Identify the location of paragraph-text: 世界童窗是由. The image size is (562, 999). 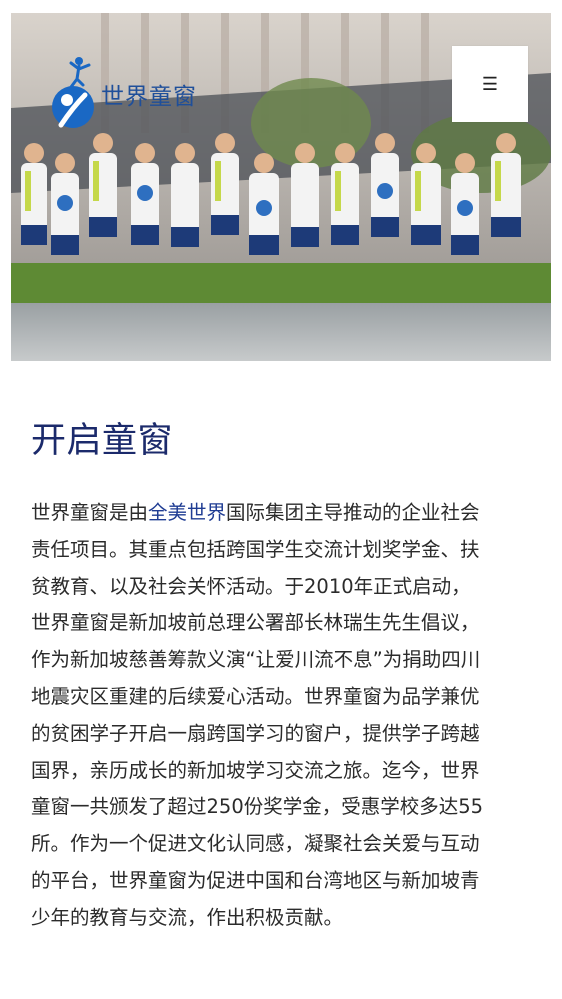
(90, 512).